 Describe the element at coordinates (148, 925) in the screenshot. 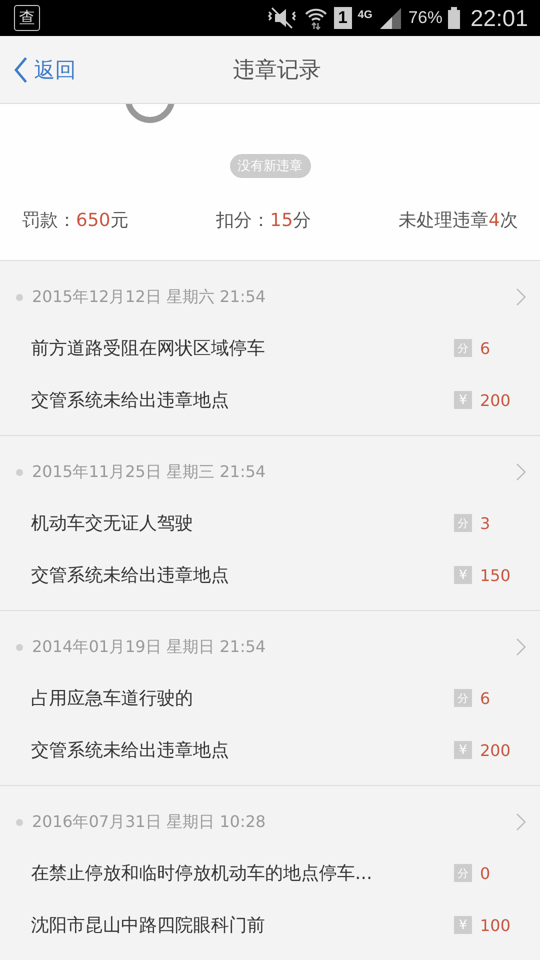

I see `violation-text: 沈阳市昆山中路四院眼科门前` at that location.